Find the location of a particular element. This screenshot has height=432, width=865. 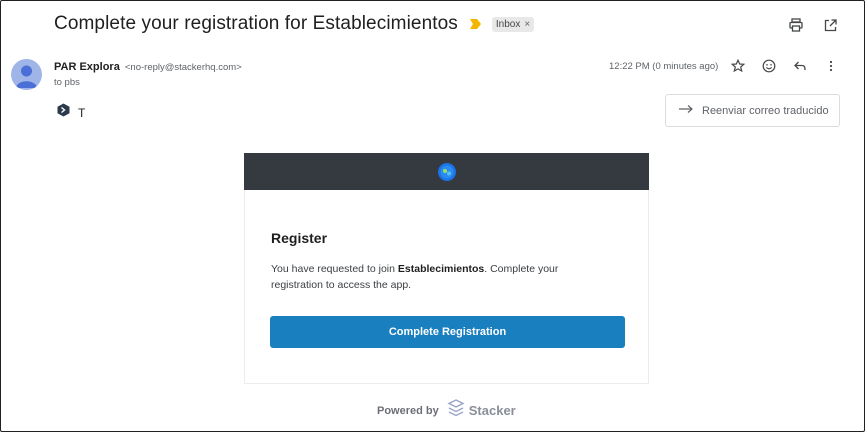

card-title: Register is located at coordinates (299, 238).